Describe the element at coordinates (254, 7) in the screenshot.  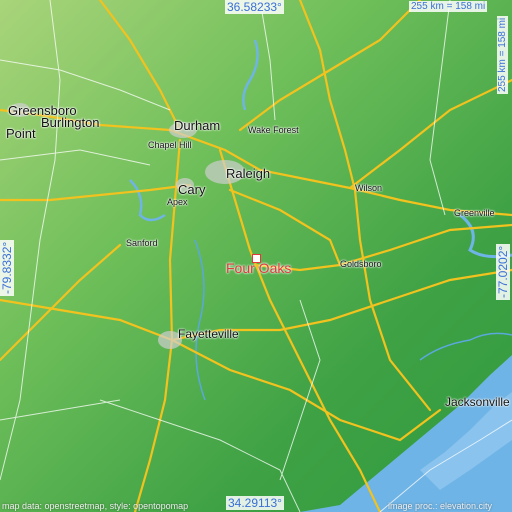
I see `coord-top: 36.58233°` at that location.